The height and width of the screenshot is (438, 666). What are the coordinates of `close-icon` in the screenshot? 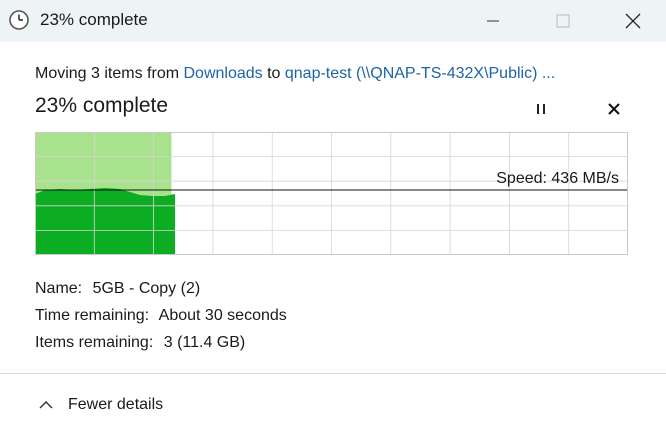 It's located at (633, 21).